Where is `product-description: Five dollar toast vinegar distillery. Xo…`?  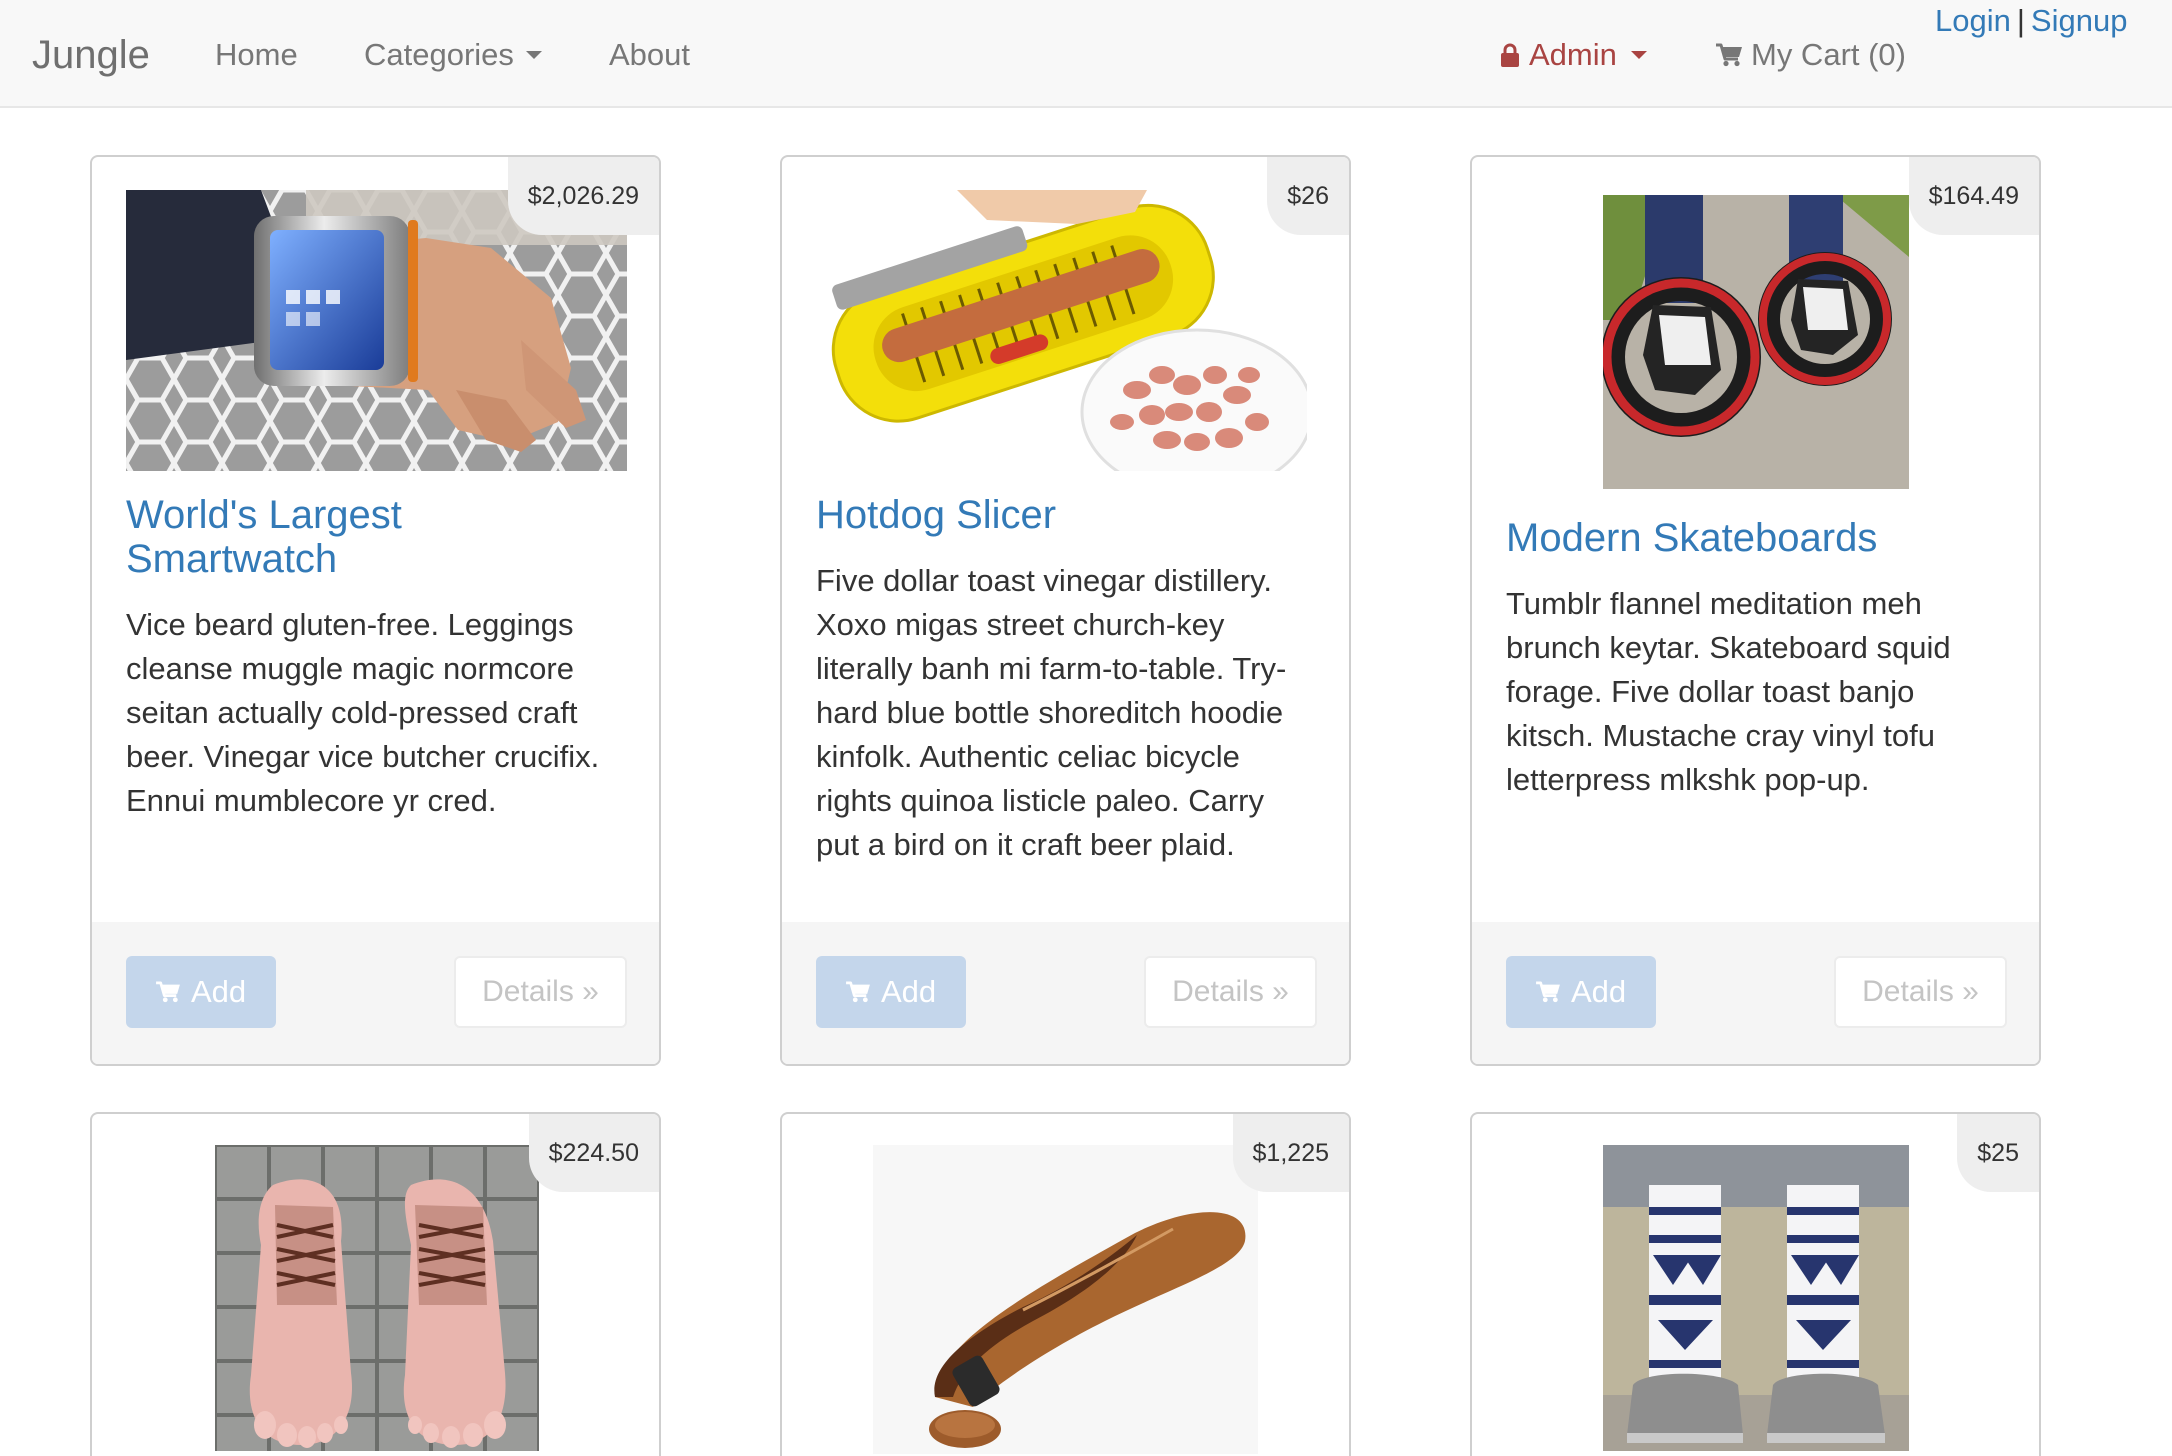
product-description: Five dollar toast vinegar distillery. Xo… is located at coordinates (1051, 712).